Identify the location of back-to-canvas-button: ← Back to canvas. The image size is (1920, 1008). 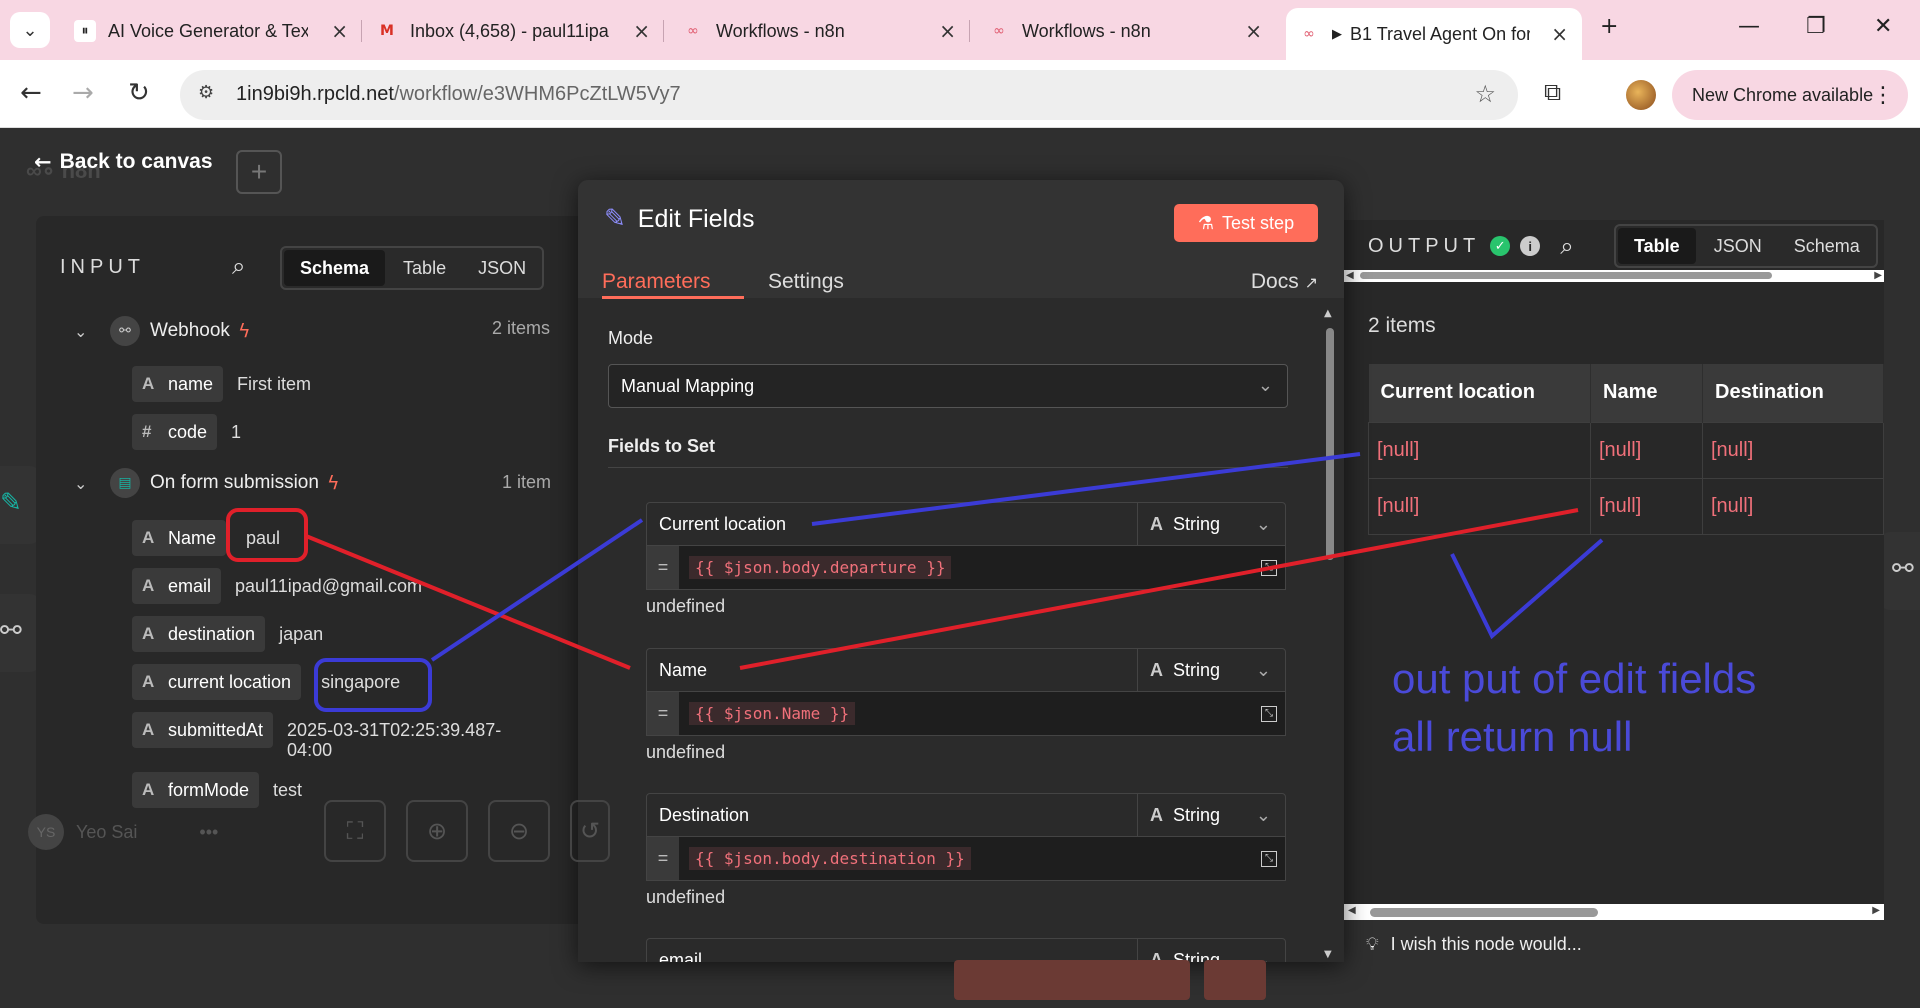
(123, 162).